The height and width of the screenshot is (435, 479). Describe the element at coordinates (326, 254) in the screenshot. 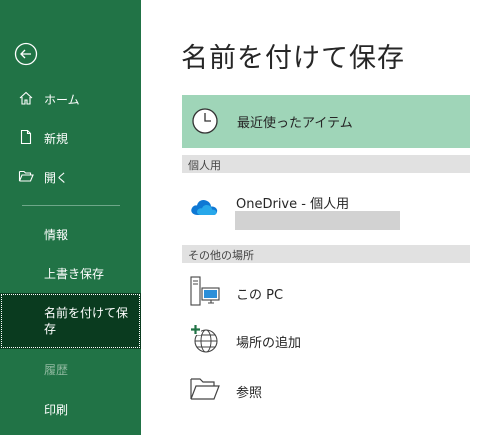

I see `section-header-other: その他の場所` at that location.